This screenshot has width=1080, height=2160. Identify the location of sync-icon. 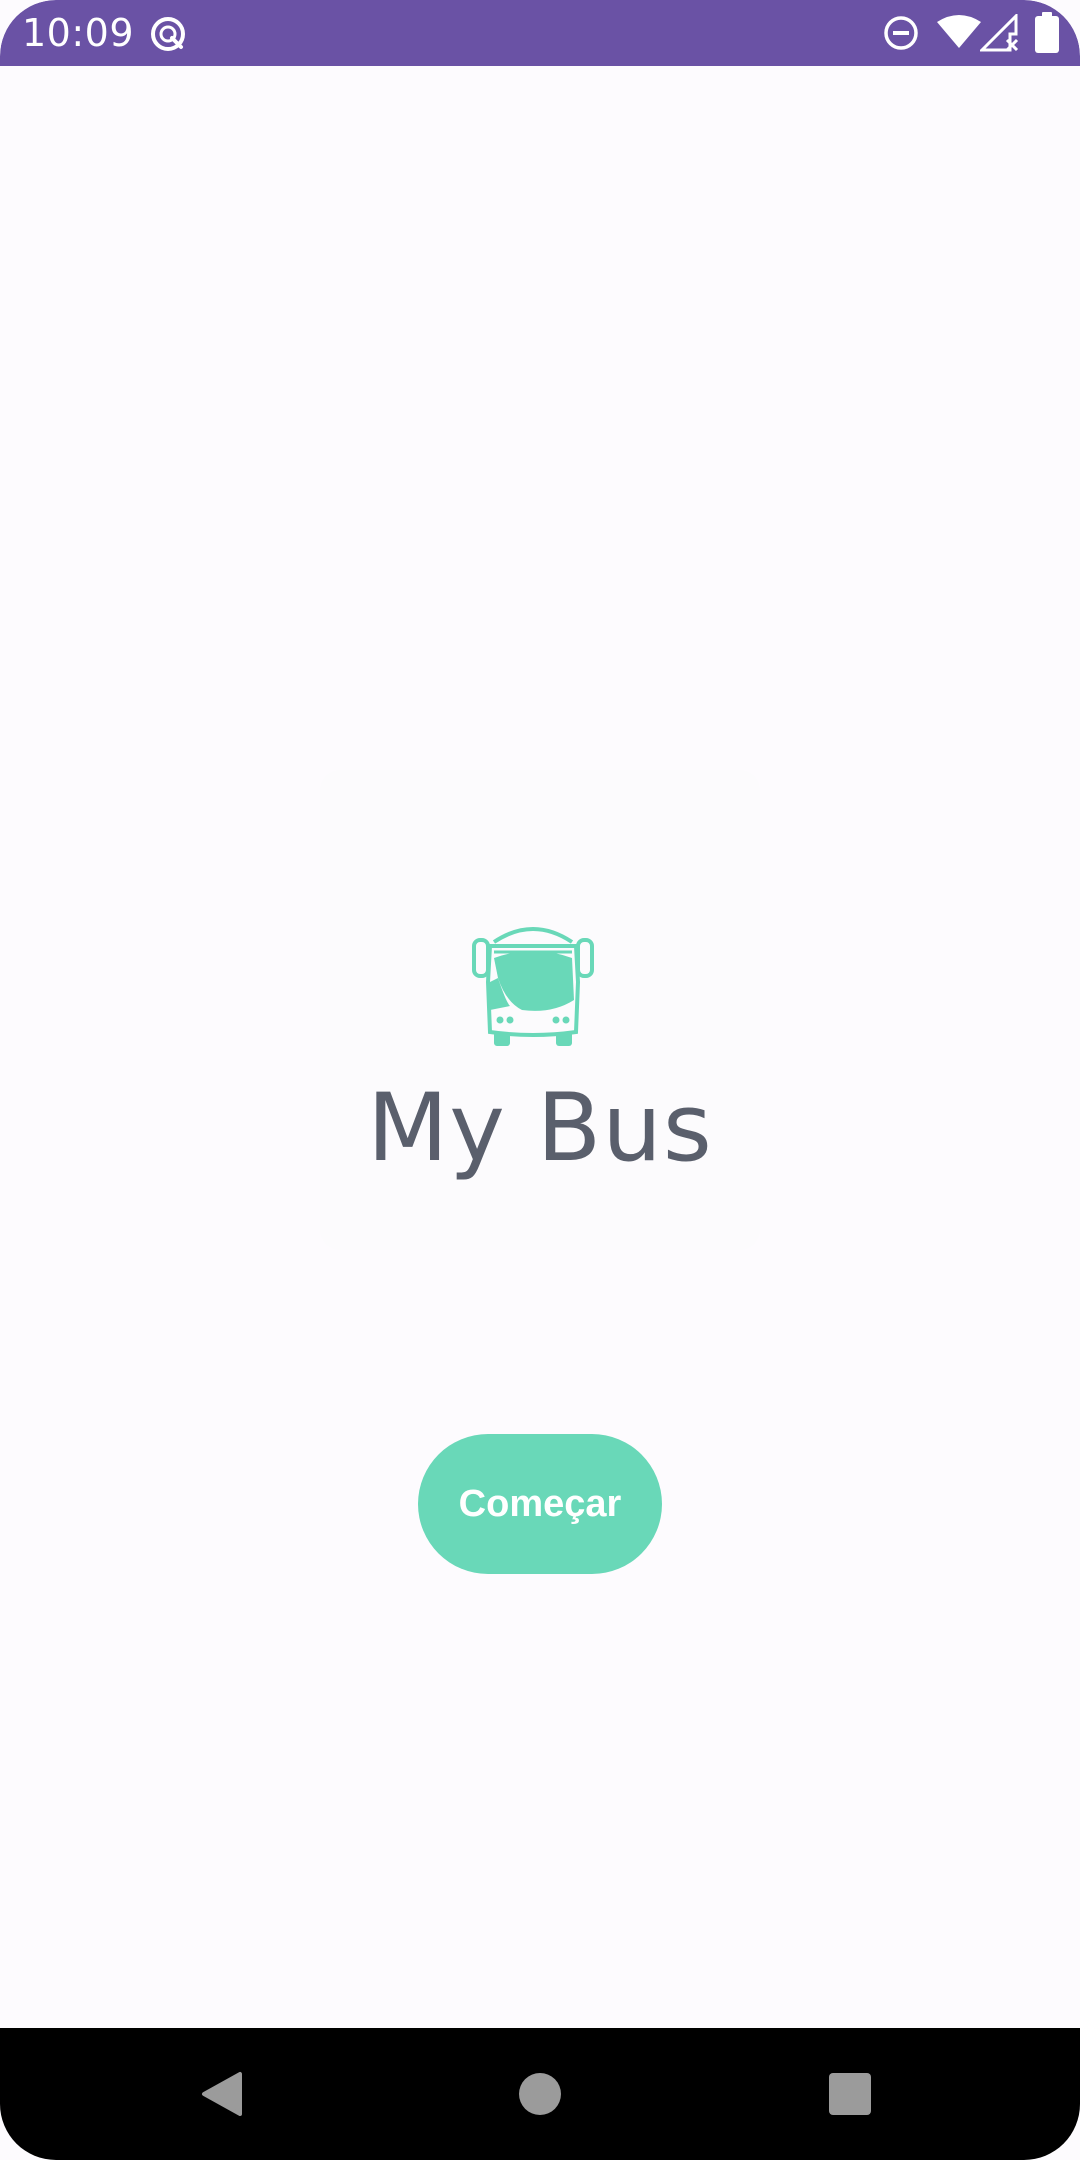
(168, 34).